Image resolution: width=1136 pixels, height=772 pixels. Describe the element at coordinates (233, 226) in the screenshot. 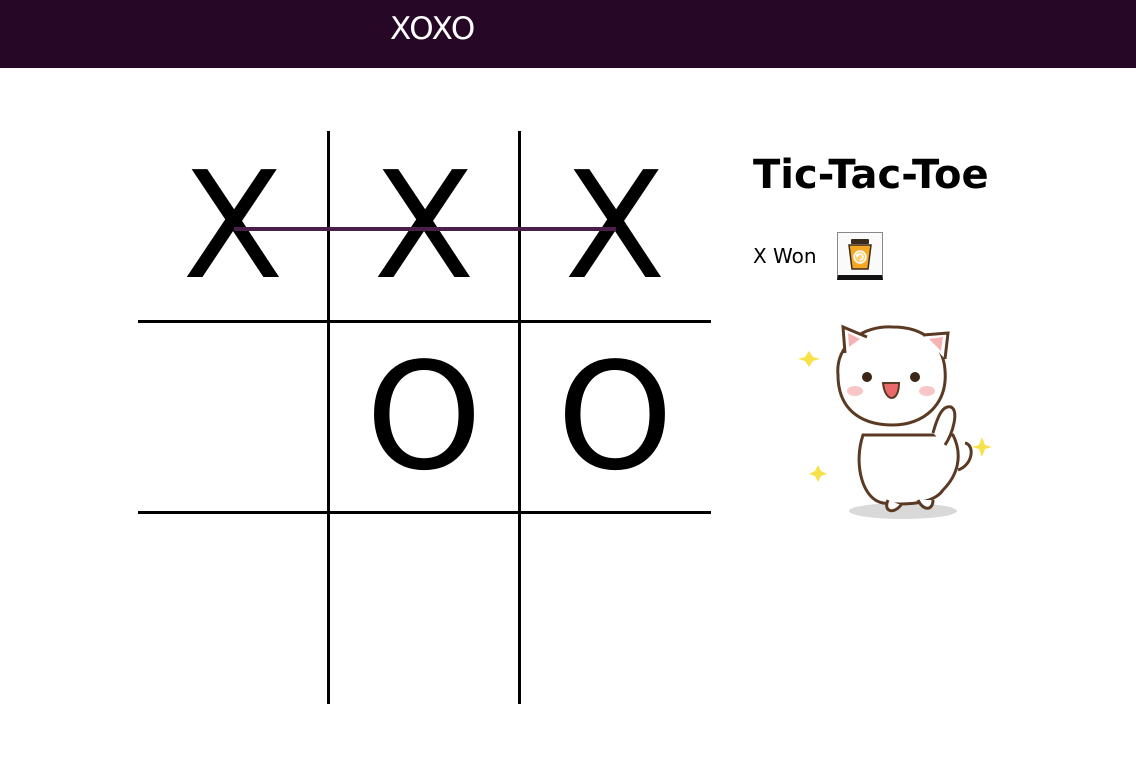

I see `board-cell-0: X` at that location.